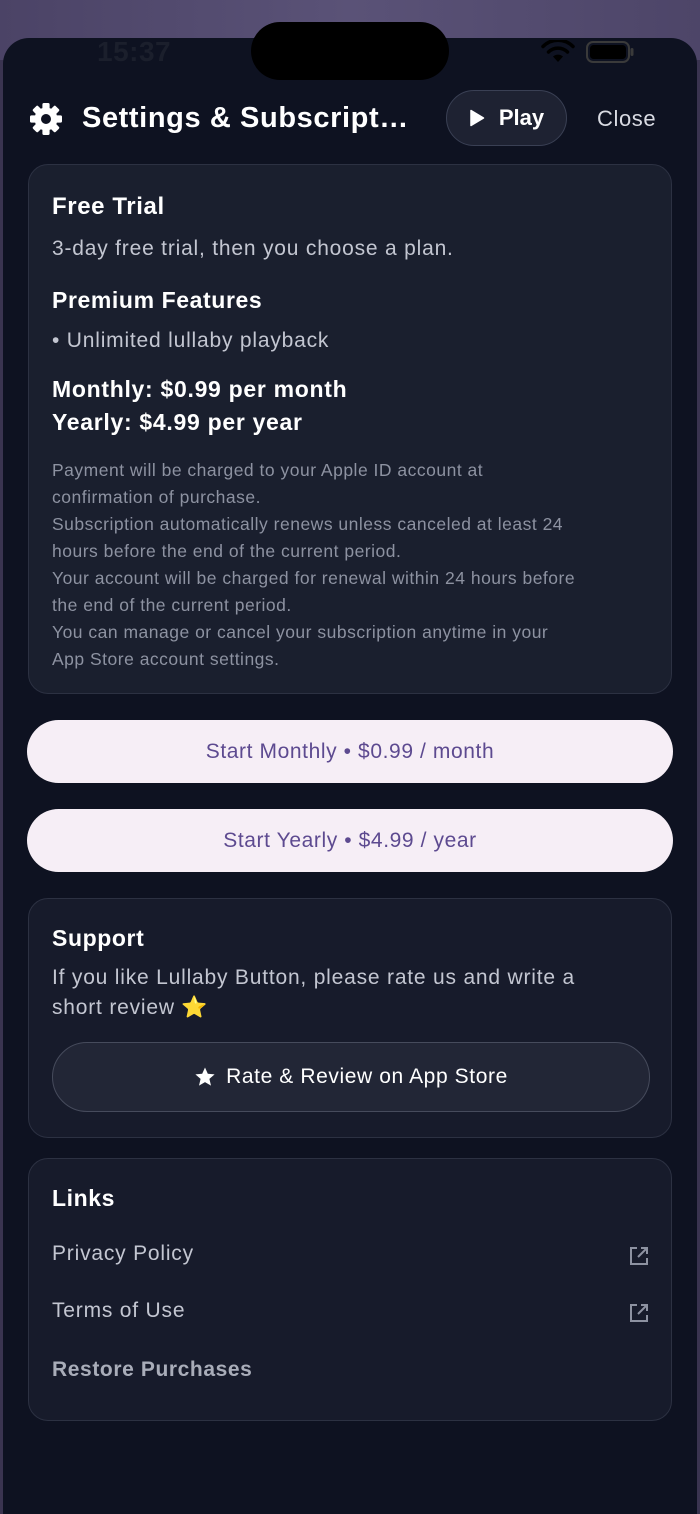 This screenshot has height=1514, width=700. What do you see at coordinates (84, 1198) in the screenshot?
I see `links-heading: Links` at bounding box center [84, 1198].